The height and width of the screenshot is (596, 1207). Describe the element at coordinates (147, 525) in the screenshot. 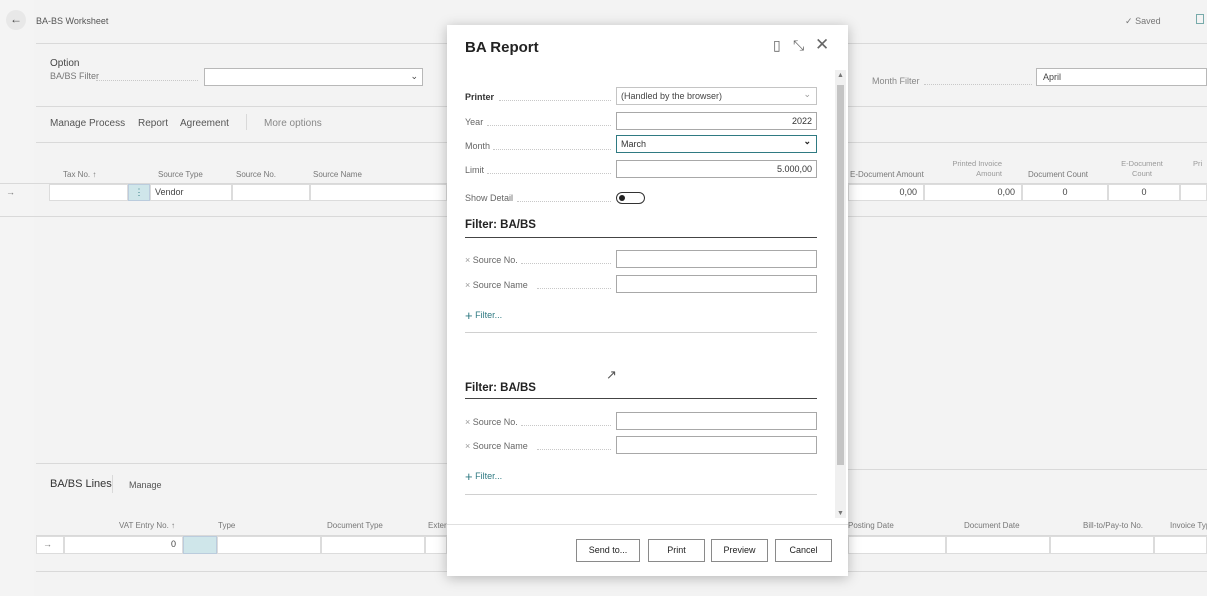

I see `col-vat-entry-no: VAT Entry No. ↑` at that location.